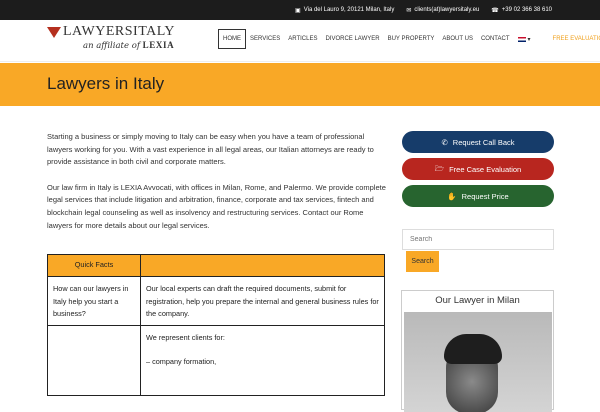  Describe the element at coordinates (483, 142) in the screenshot. I see `request-call-back-label: Request Call Back` at that location.